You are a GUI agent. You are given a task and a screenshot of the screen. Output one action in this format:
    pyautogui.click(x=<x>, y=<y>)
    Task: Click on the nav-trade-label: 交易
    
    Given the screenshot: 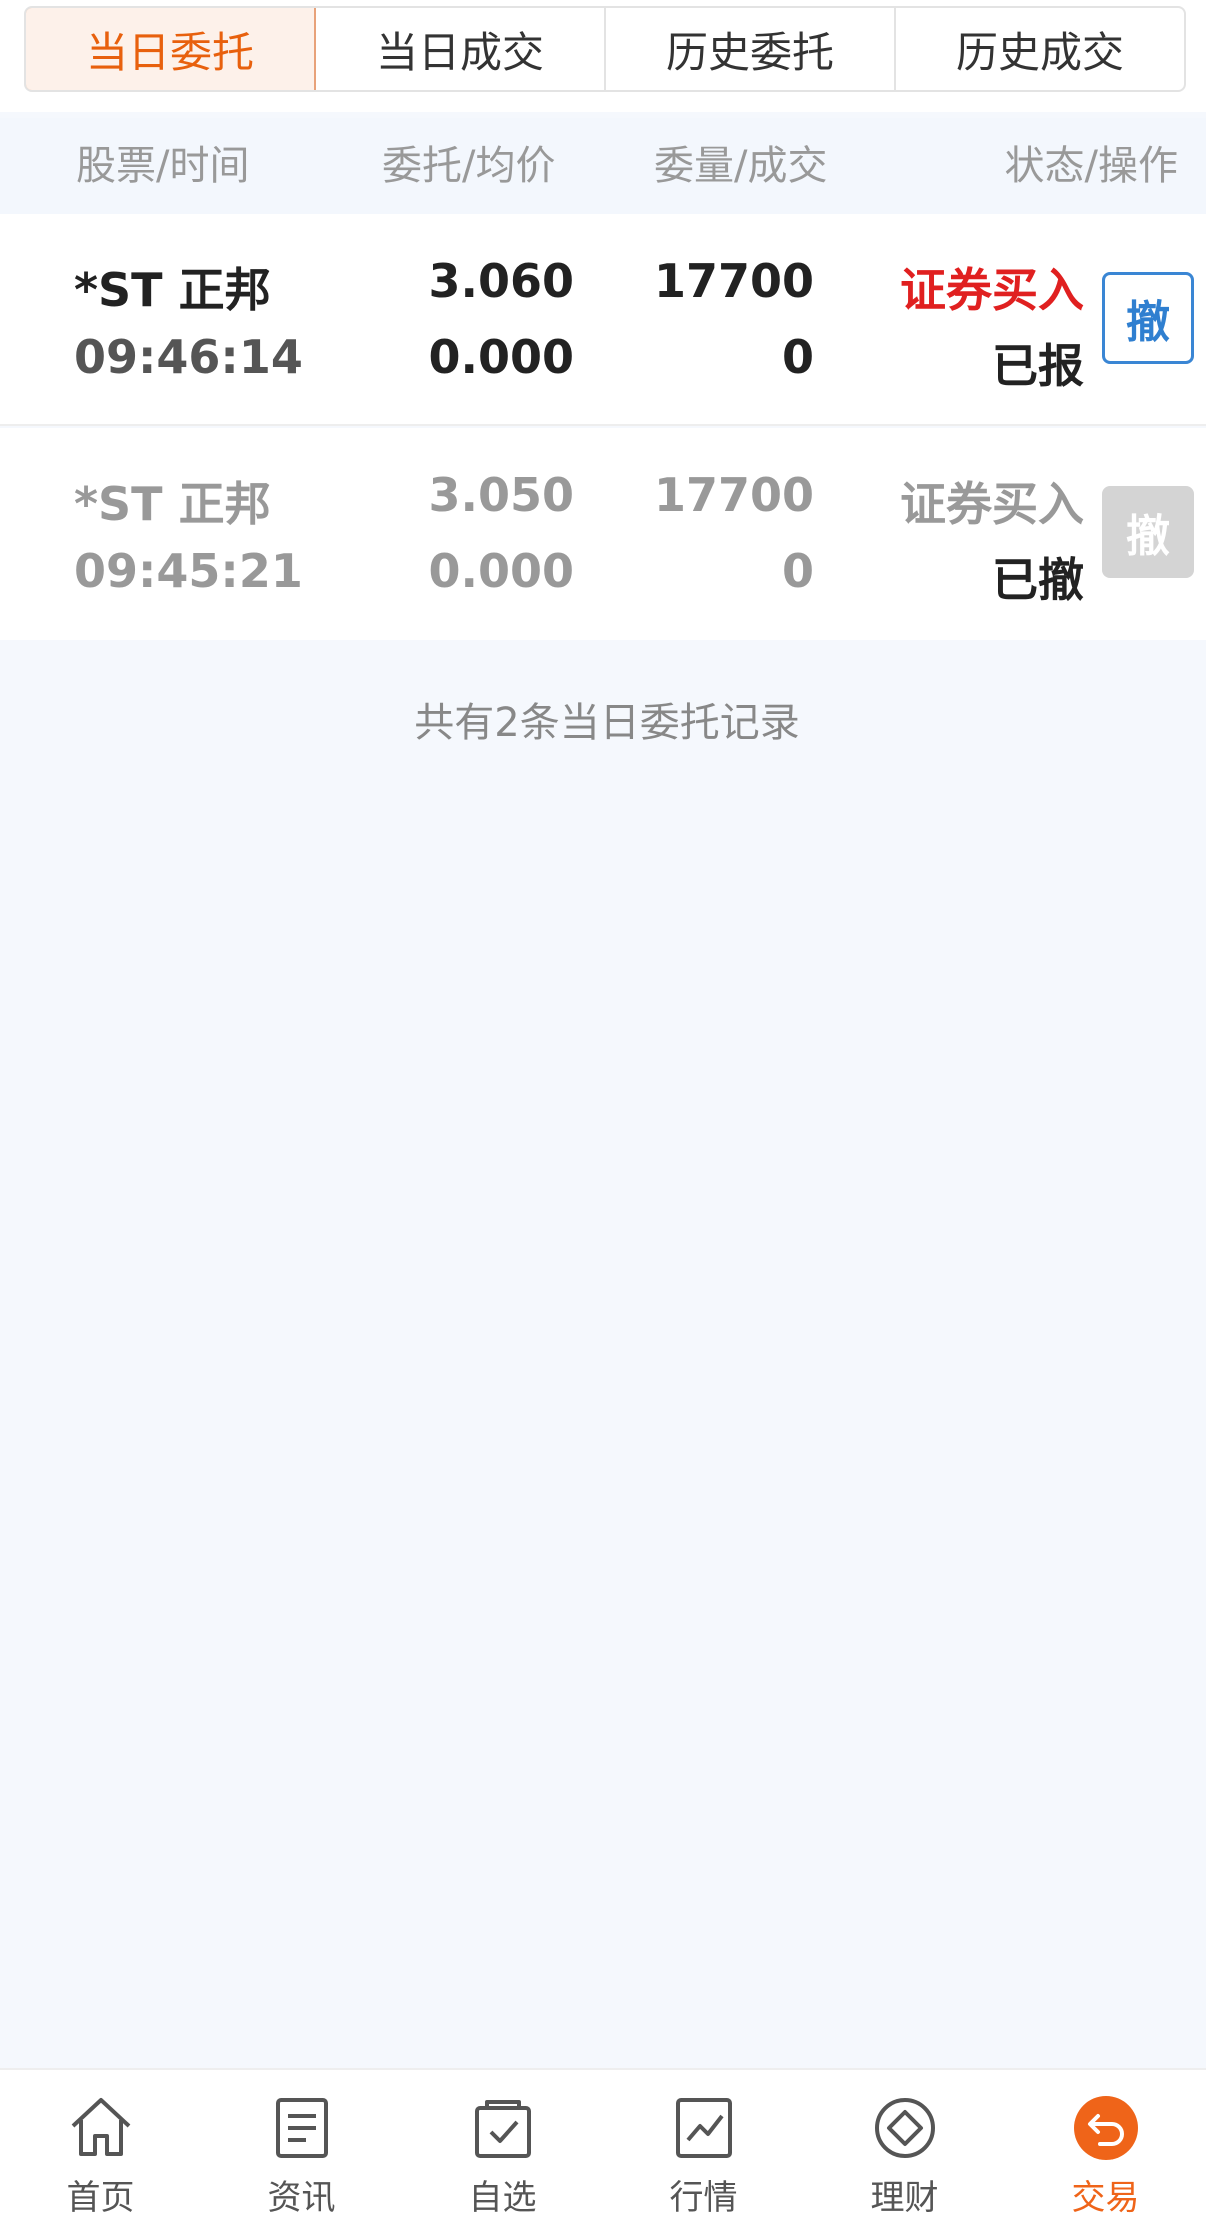 What is the action you would take?
    pyautogui.click(x=1105, y=2198)
    